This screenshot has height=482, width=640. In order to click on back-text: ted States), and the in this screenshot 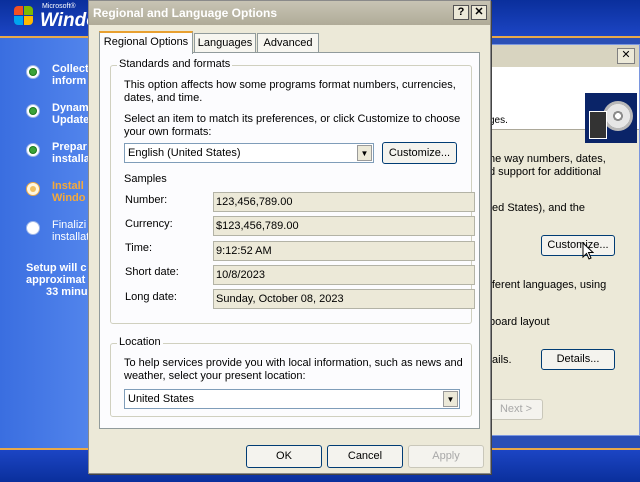, I will do `click(537, 208)`.